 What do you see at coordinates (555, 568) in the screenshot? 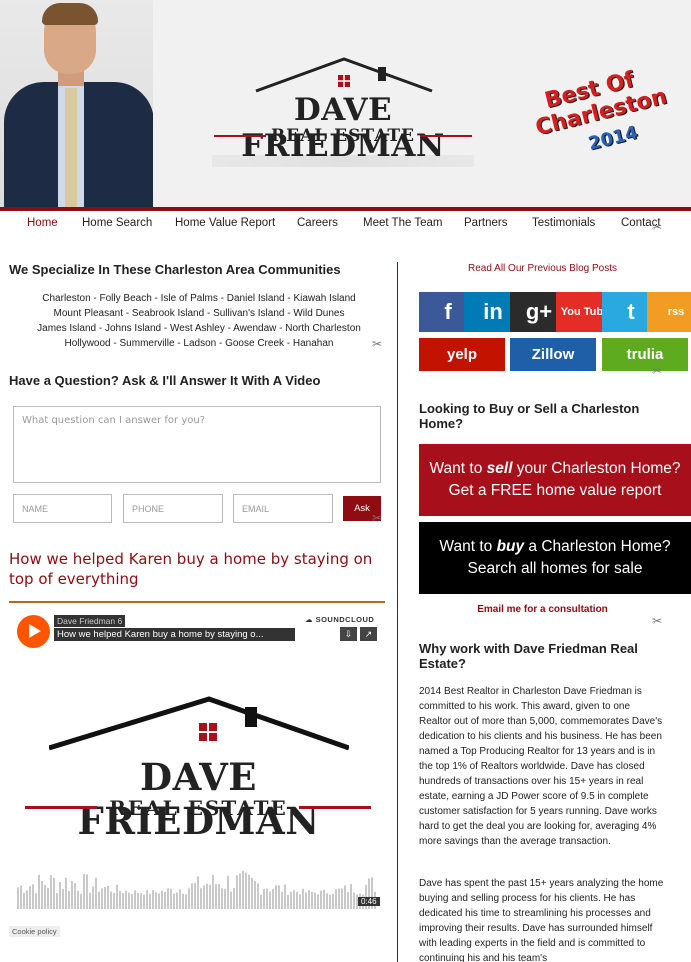
I see `buy-cta-line-2: Search all homes for sale` at bounding box center [555, 568].